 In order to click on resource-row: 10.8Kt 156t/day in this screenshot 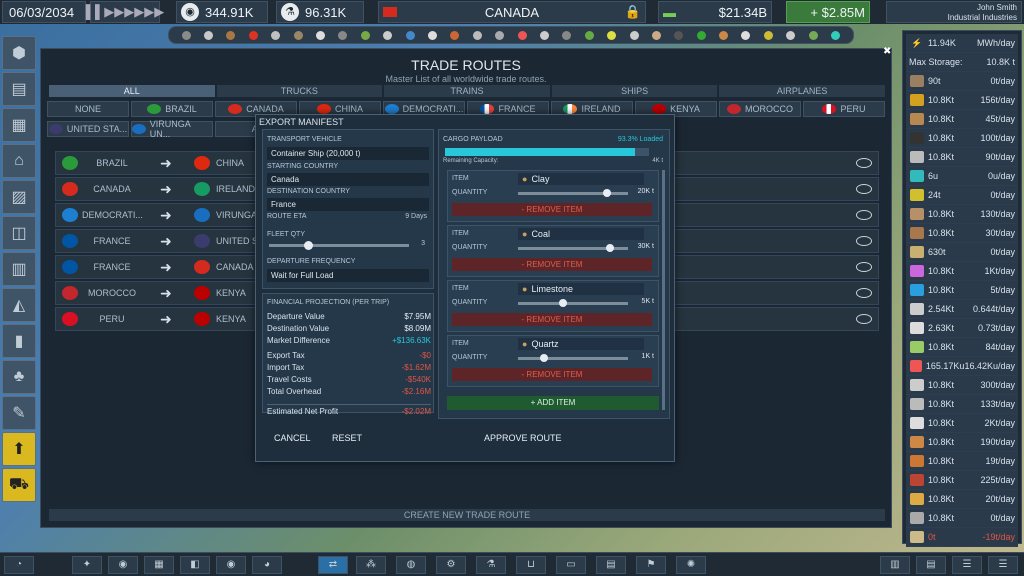, I will do `click(962, 100)`.